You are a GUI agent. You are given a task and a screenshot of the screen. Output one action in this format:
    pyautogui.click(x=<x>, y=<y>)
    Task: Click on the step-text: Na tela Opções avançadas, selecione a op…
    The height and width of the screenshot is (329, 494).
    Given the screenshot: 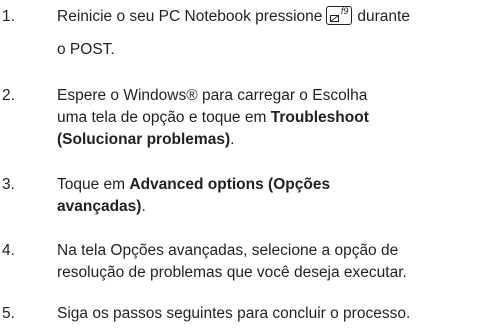 What is the action you would take?
    pyautogui.click(x=273, y=262)
    